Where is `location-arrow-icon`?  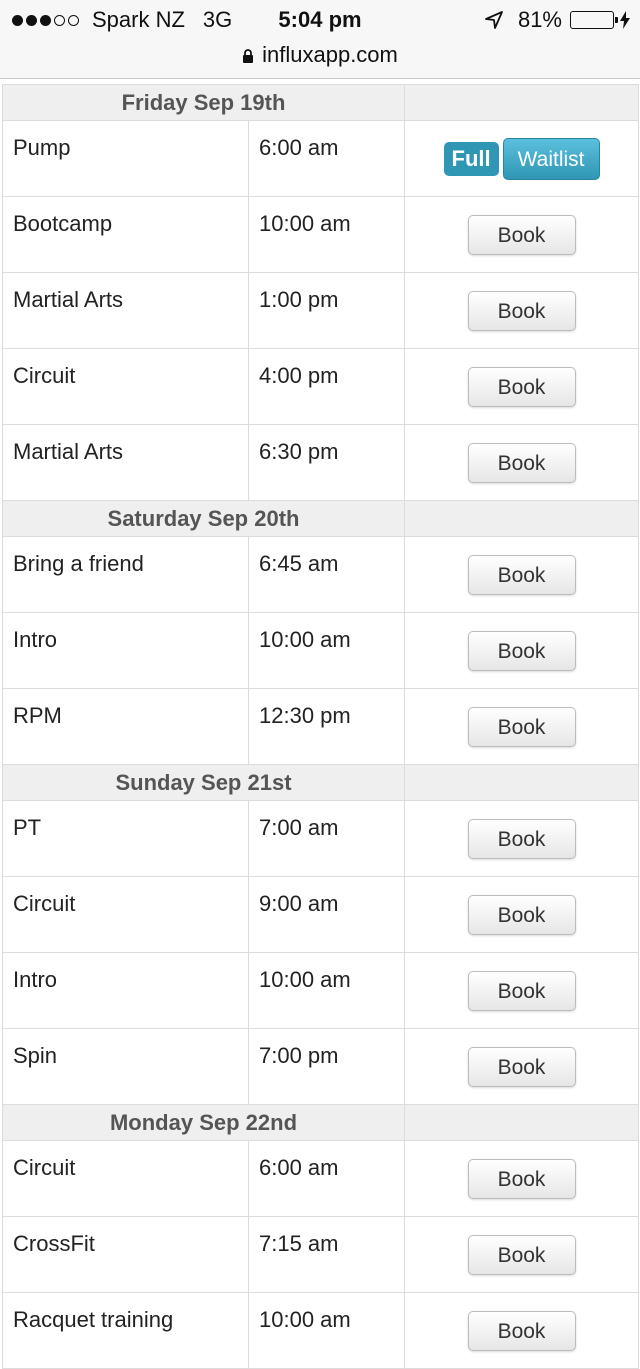
location-arrow-icon is located at coordinates (494, 20).